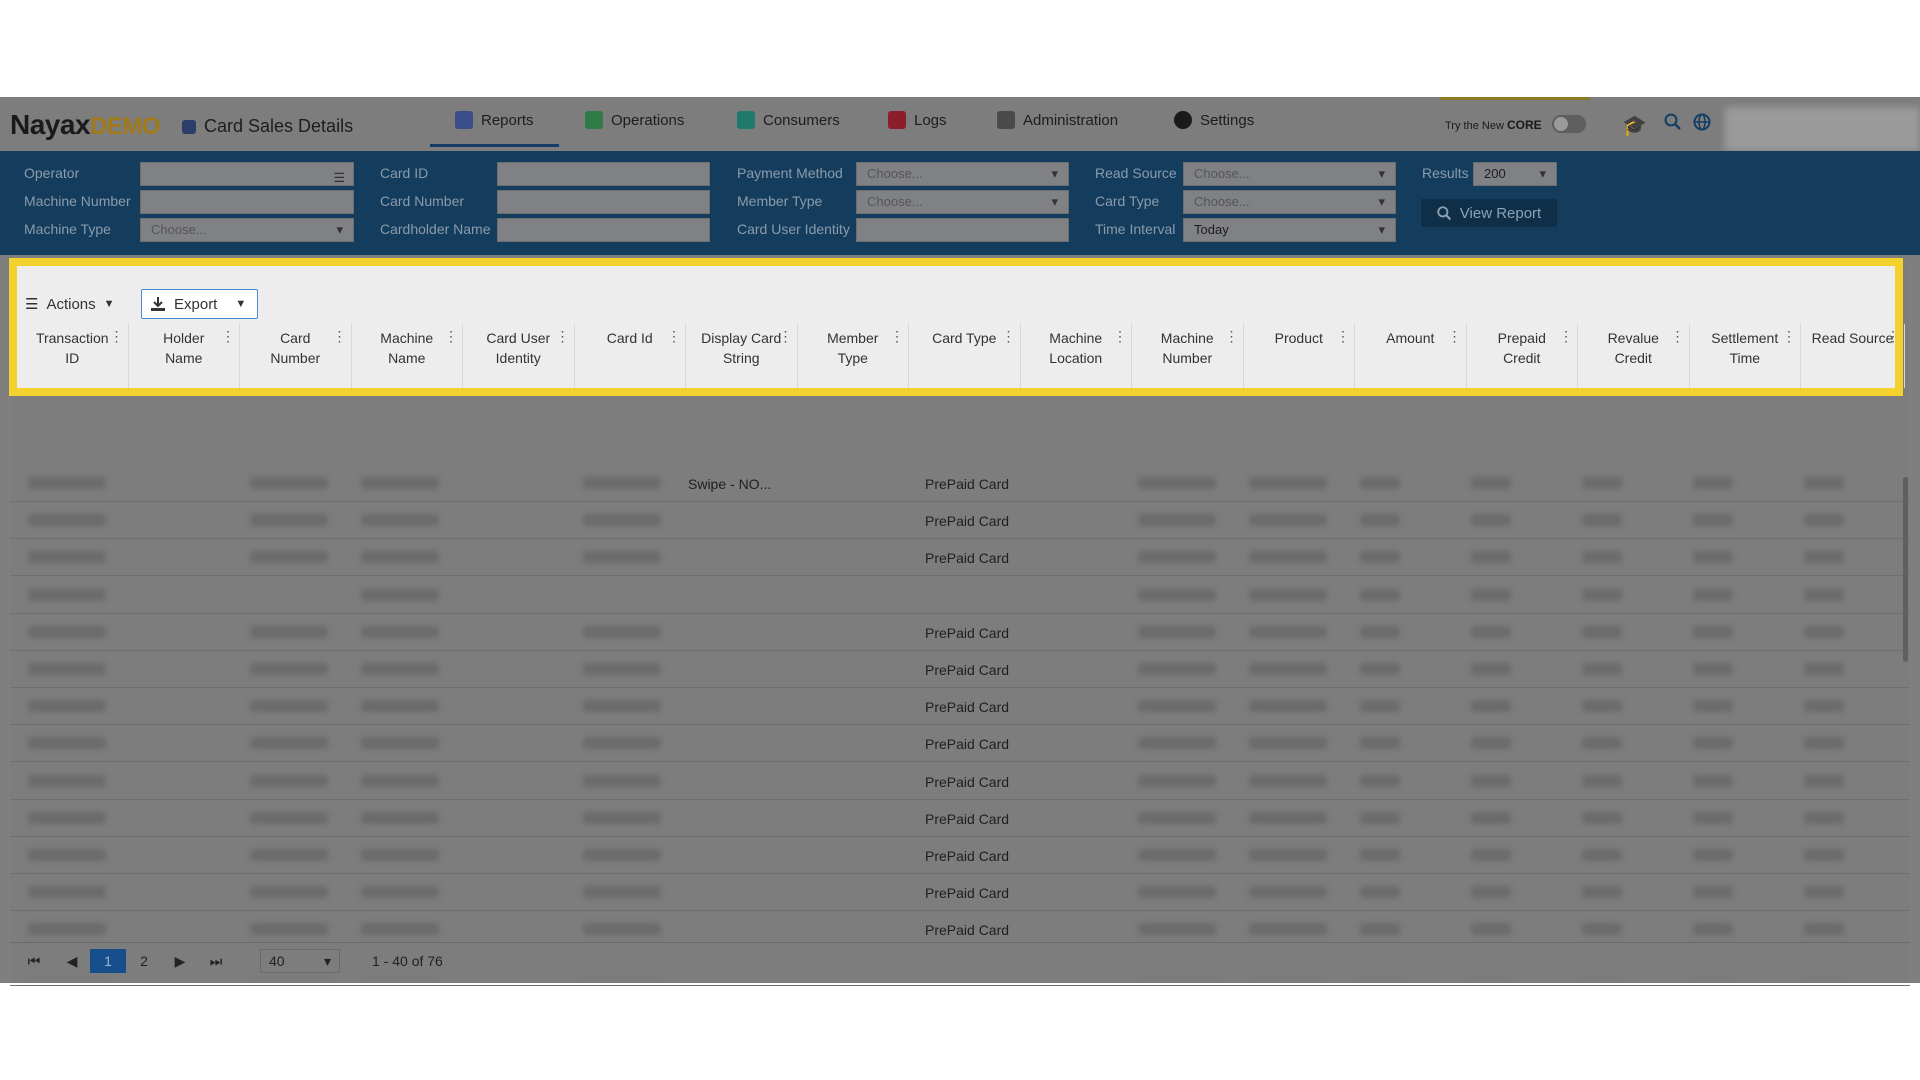  Describe the element at coordinates (85, 125) in the screenshot. I see `nayax-logo: NayaxDEMO` at that location.